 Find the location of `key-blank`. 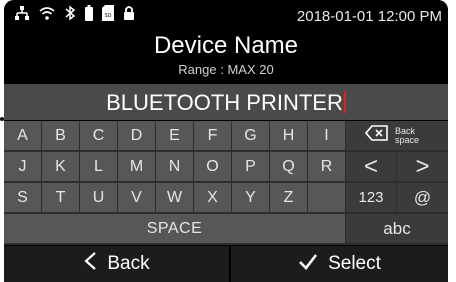

key-blank is located at coordinates (326, 197).